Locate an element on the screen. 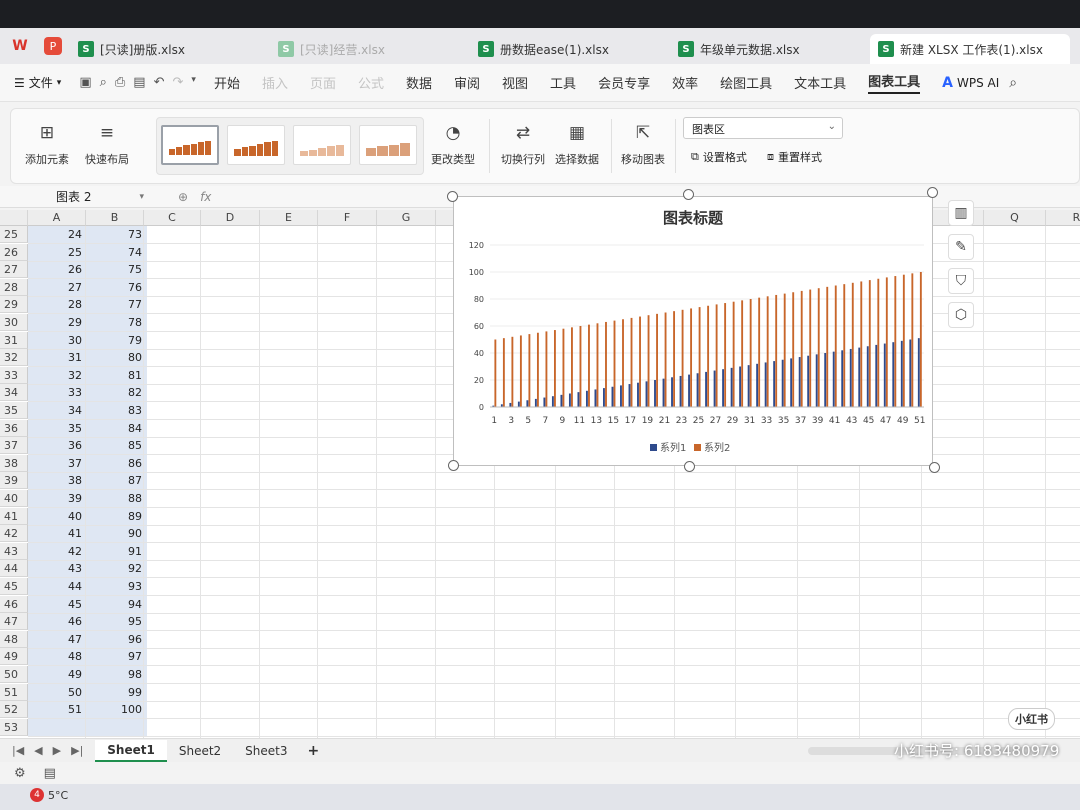 Image resolution: width=1080 pixels, height=810 pixels. set-format-button: ⧉ 设置格式 is located at coordinates (719, 157).